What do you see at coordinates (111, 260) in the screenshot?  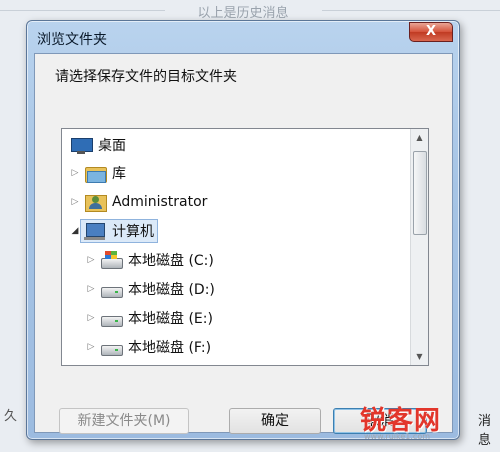 I see `system-drive-icon` at bounding box center [111, 260].